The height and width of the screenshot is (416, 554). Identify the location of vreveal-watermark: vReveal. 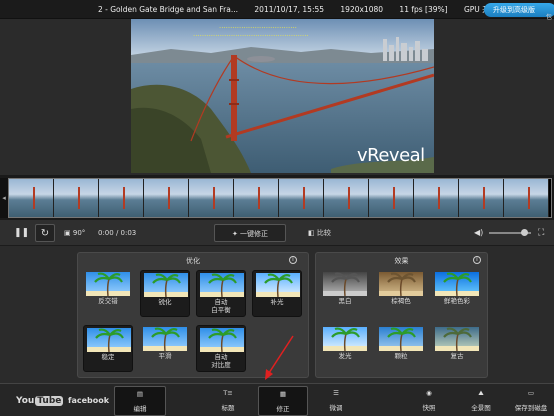
(391, 155).